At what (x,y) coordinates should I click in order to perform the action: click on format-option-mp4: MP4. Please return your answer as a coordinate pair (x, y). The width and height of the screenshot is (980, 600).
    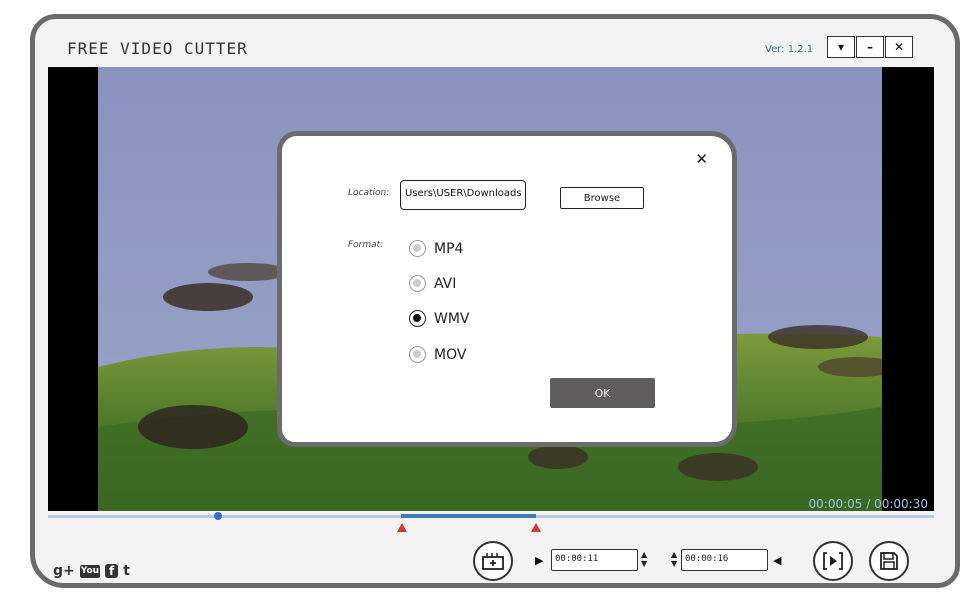
    Looking at the image, I should click on (436, 248).